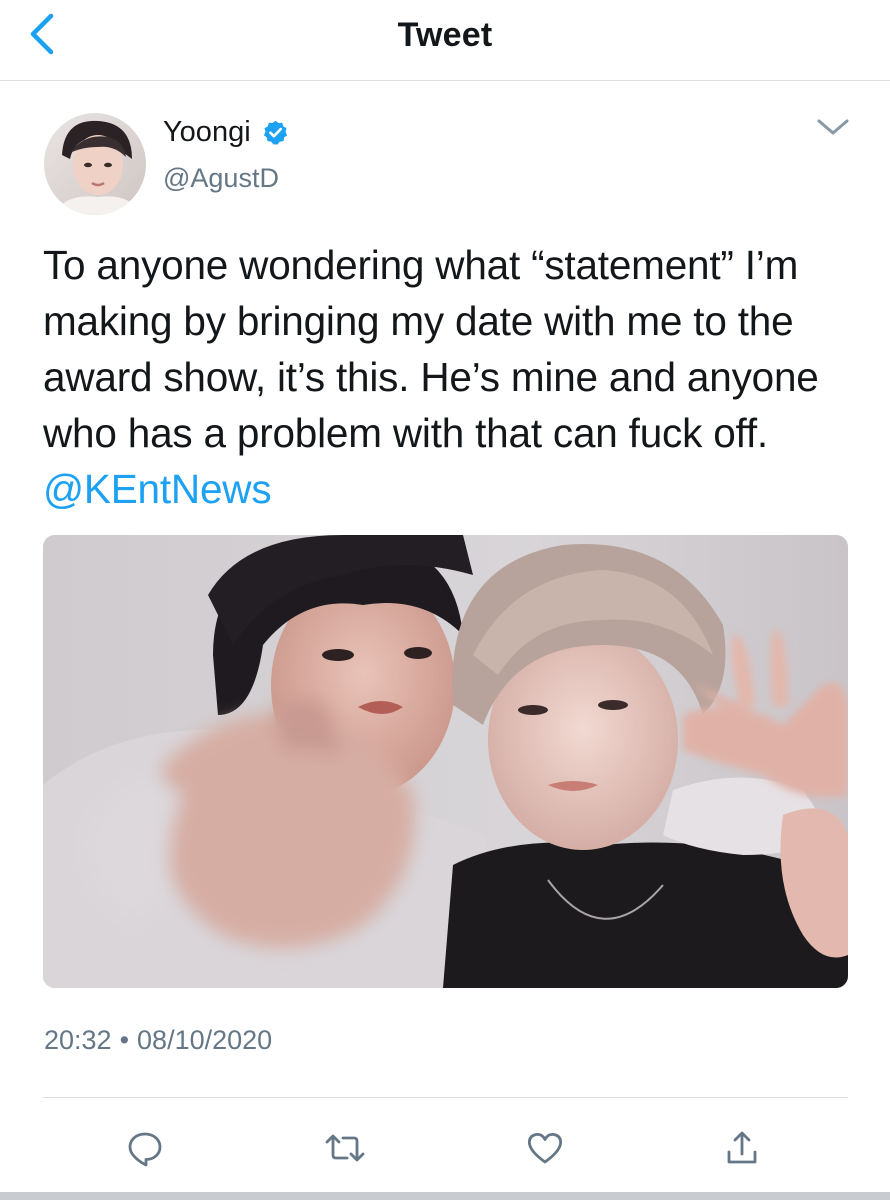 Image resolution: width=890 pixels, height=1200 pixels. I want to click on page-title: Tweet, so click(445, 35).